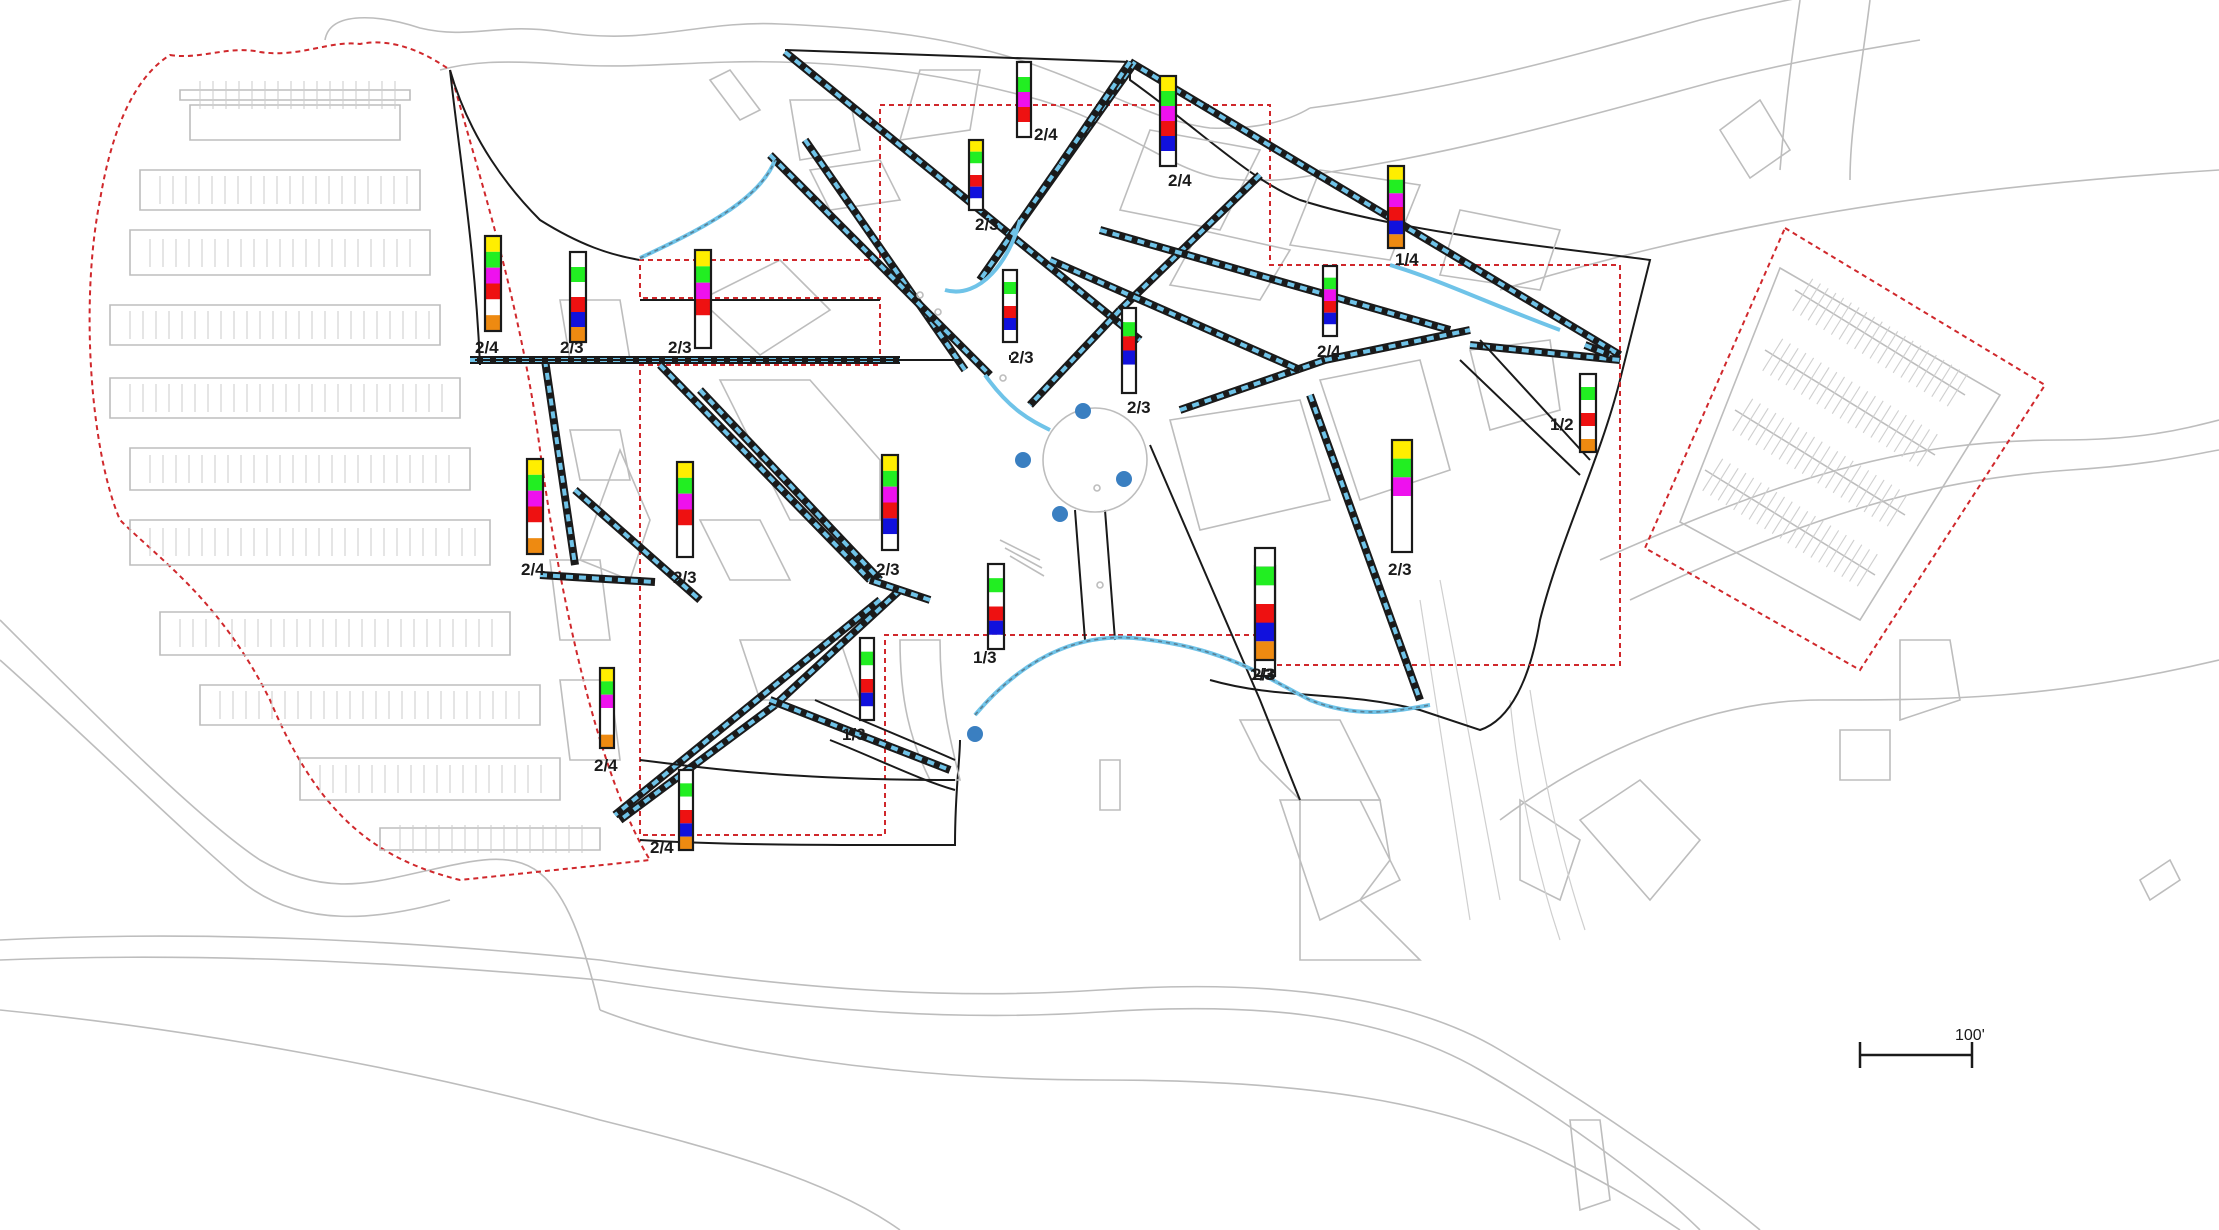 The width and height of the screenshot is (2219, 1230). Describe the element at coordinates (1095, 575) in the screenshot. I see `street-edge-south-spine` at that location.